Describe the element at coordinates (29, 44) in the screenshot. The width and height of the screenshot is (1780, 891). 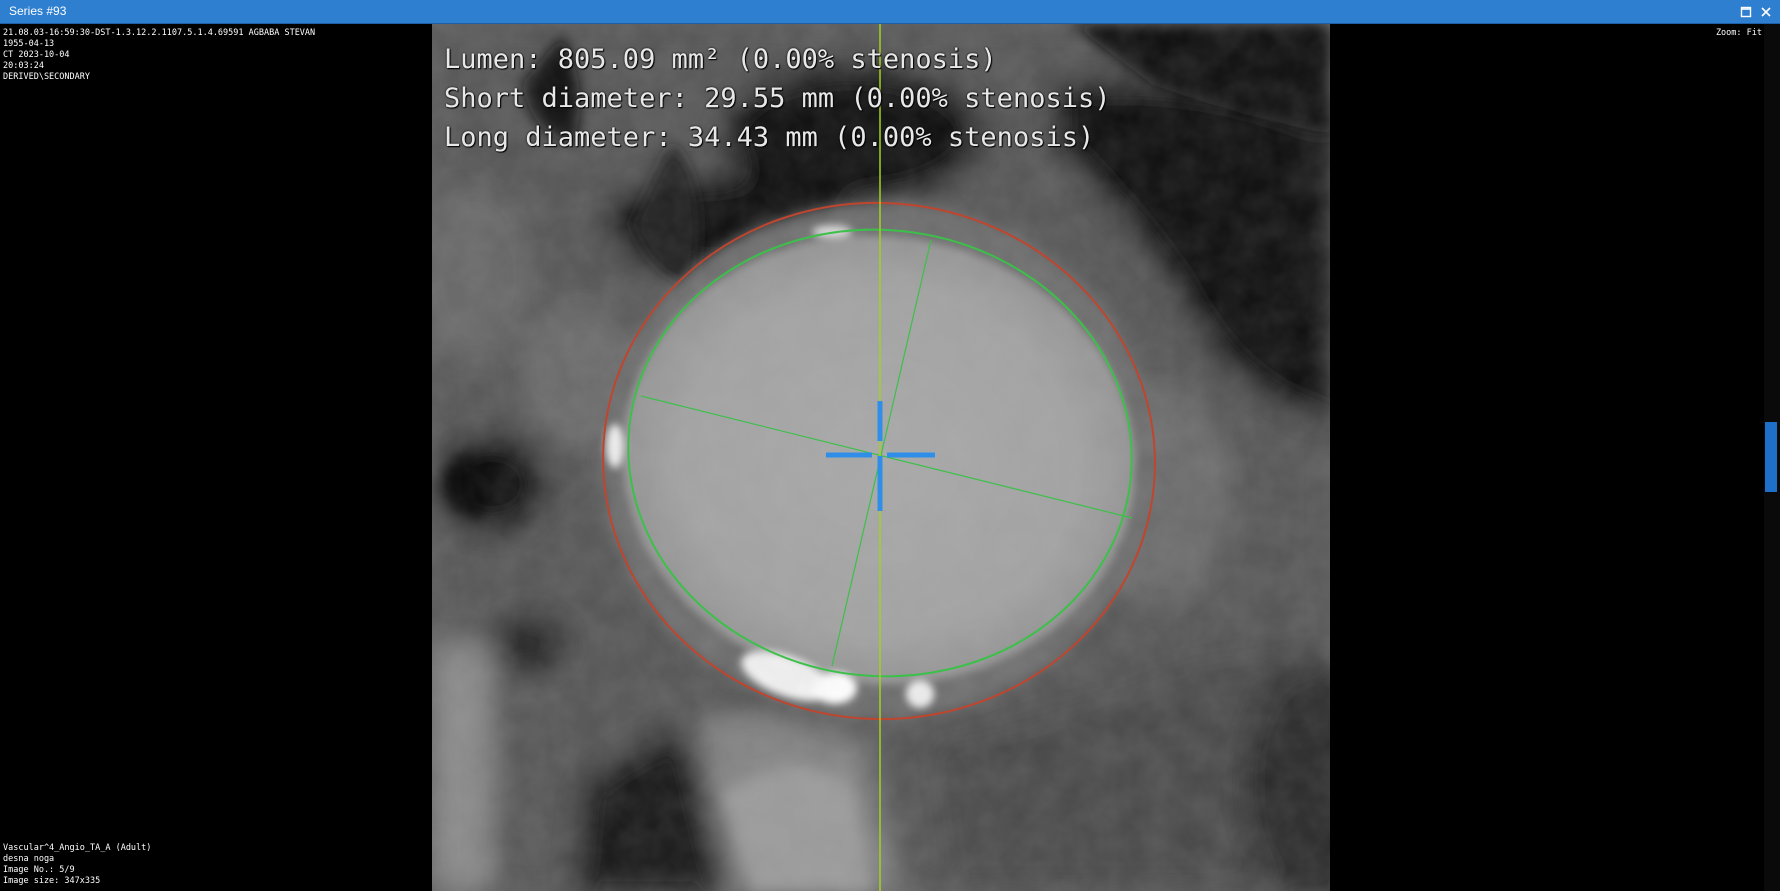
I see `patient-birthdate: 1955-04-13` at that location.